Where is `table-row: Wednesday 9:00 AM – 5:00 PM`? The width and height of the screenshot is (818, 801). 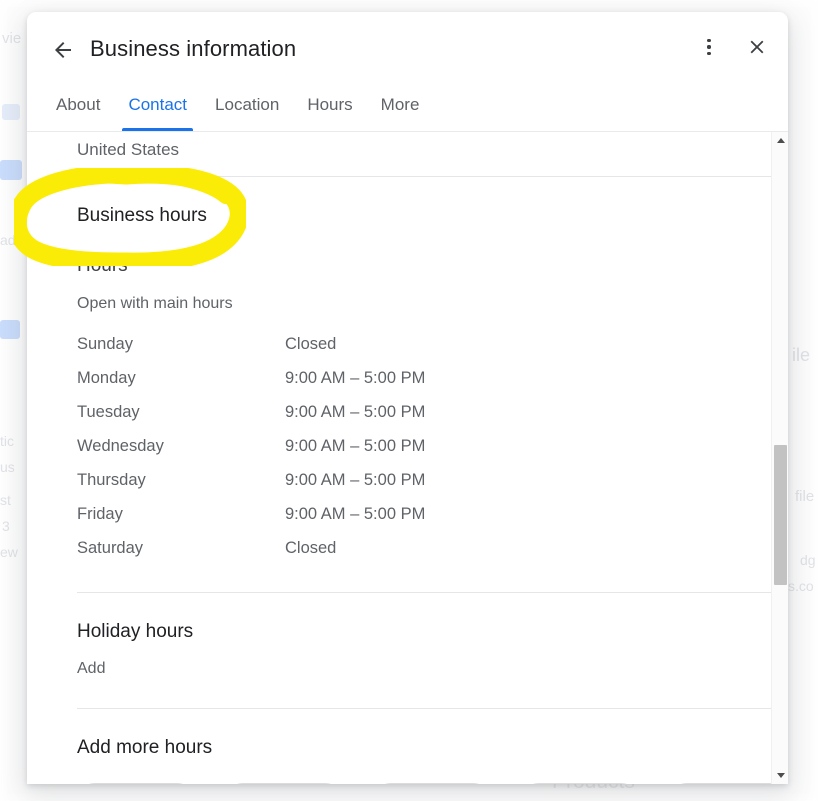 table-row: Wednesday 9:00 AM – 5:00 PM is located at coordinates (421, 446).